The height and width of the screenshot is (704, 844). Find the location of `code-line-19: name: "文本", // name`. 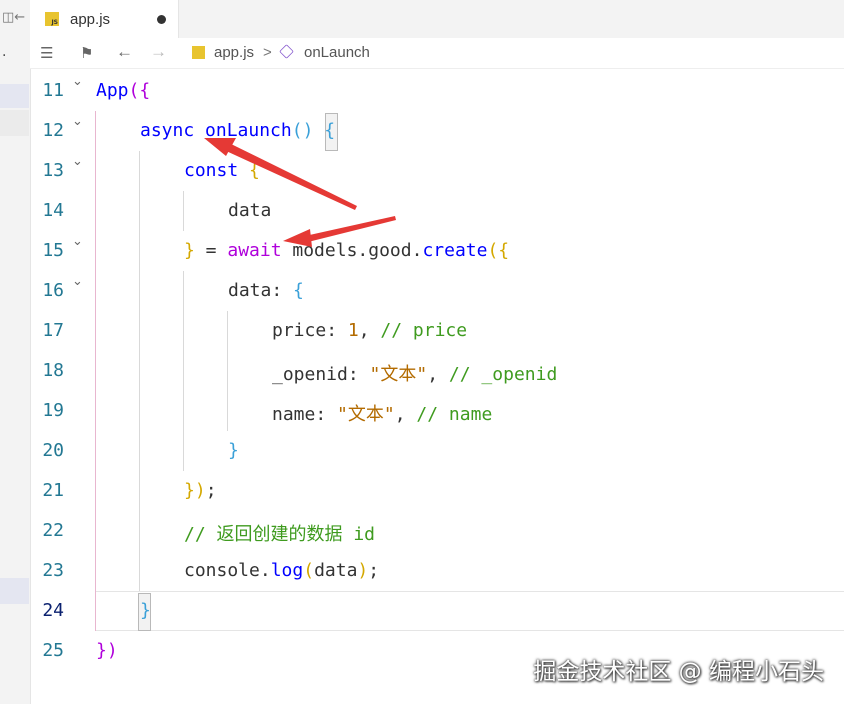

code-line-19: name: "文本", // name is located at coordinates (382, 412).